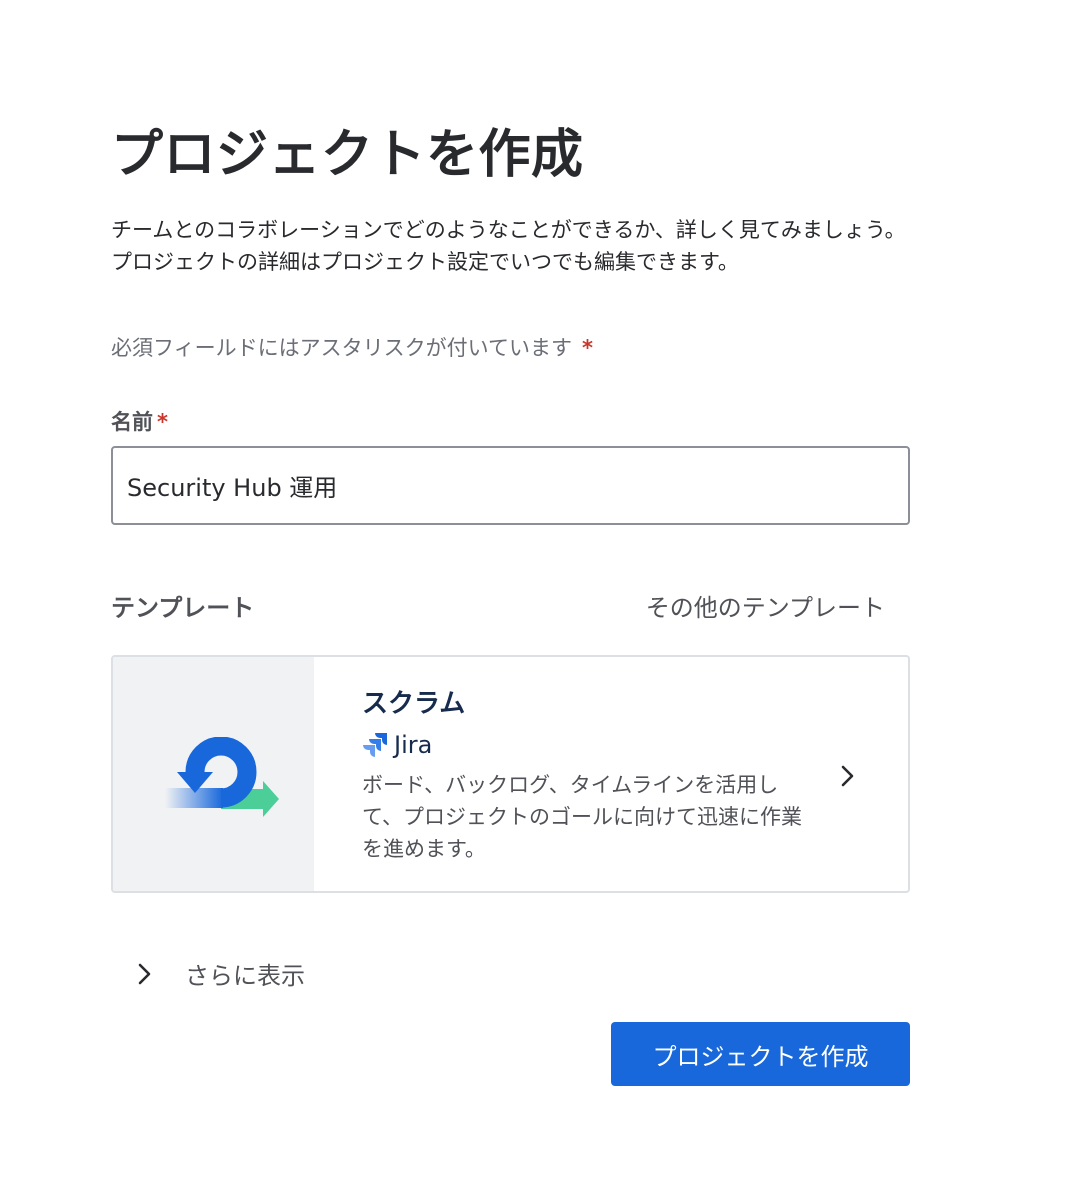  I want to click on project-name-input, so click(510, 485).